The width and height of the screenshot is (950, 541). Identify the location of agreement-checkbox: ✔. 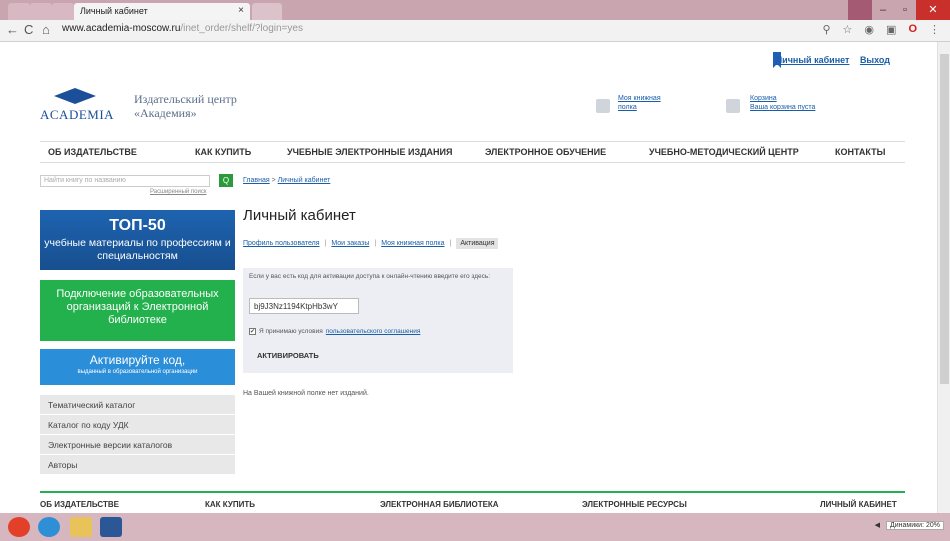
(252, 331).